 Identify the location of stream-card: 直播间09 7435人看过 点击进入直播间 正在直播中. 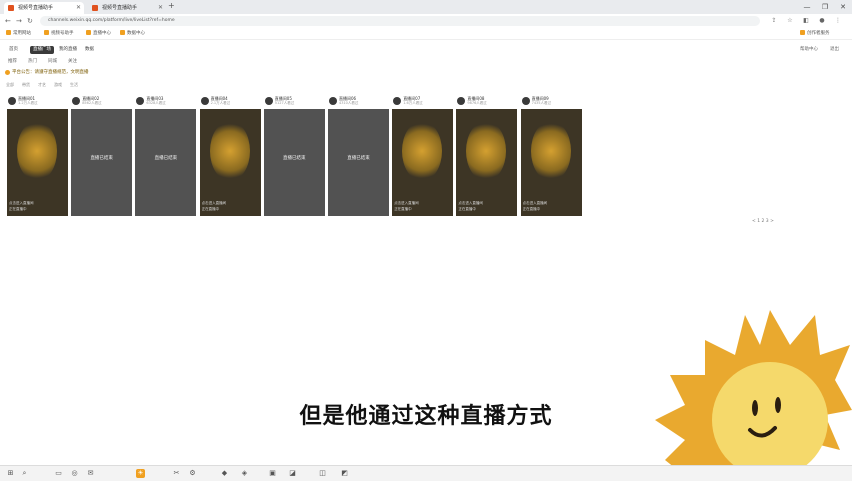
(551, 156).